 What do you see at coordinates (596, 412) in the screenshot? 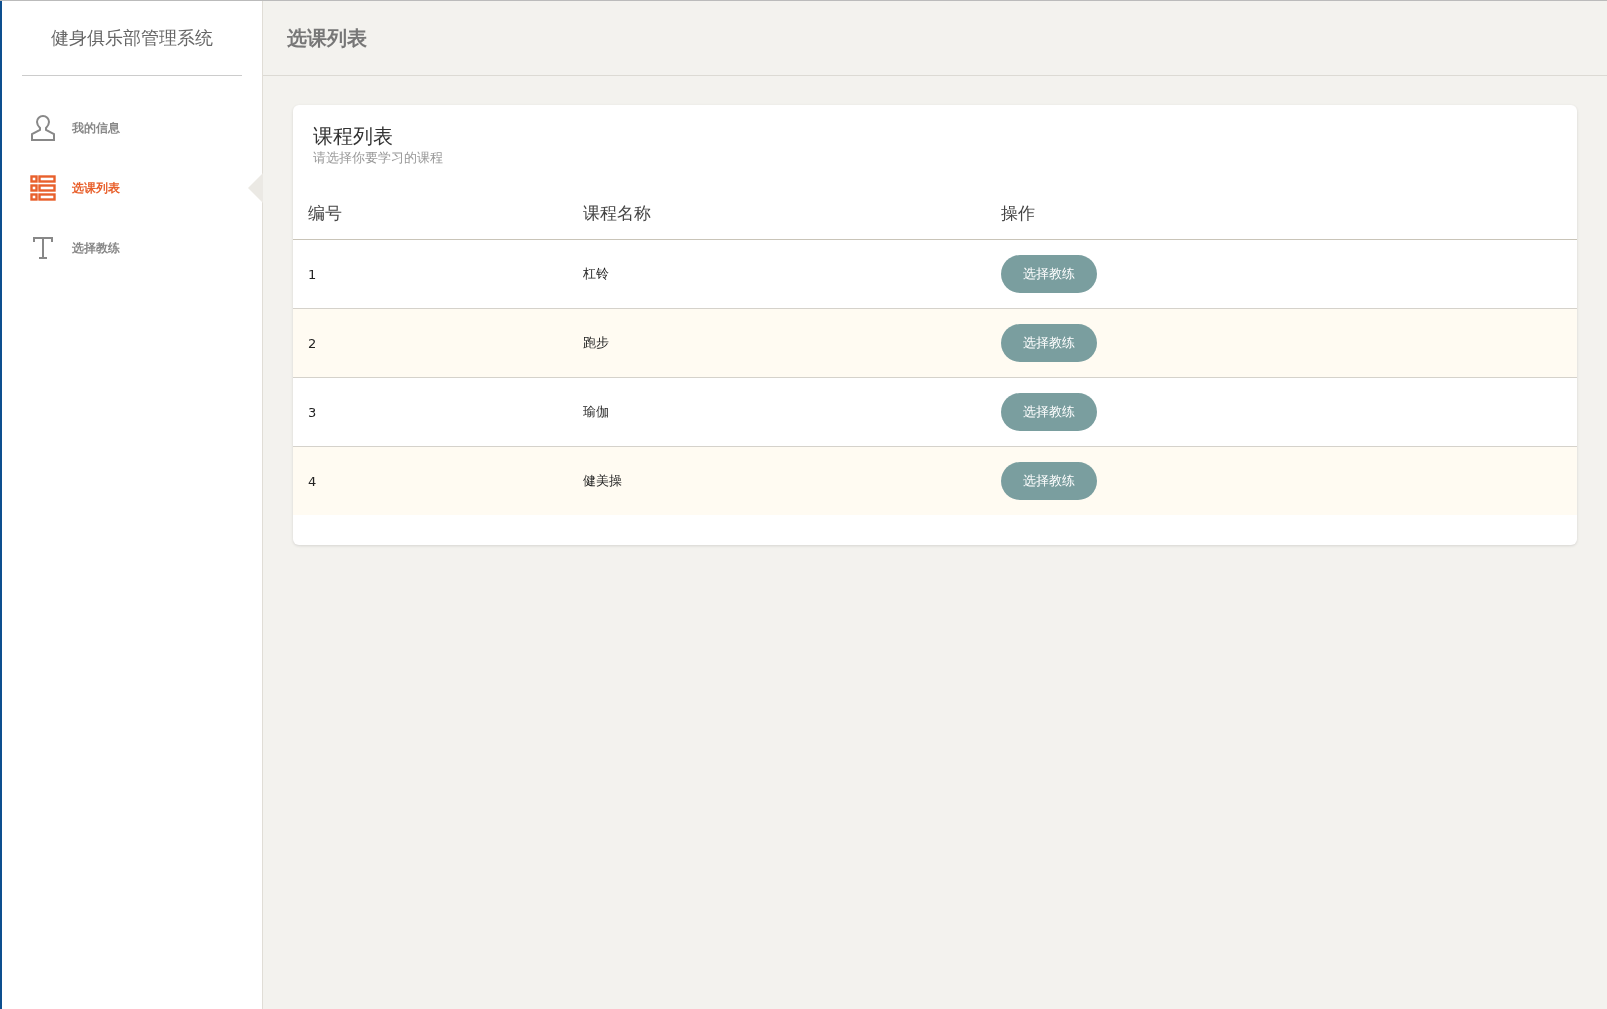
I see `table-cell-text: 瑜伽` at bounding box center [596, 412].